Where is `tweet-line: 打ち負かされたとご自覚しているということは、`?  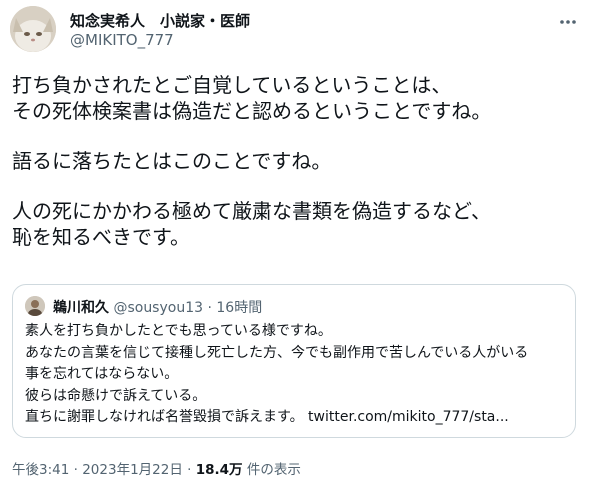
tweet-line: 打ち負かされたとご自覚しているということは、 is located at coordinates (232, 85).